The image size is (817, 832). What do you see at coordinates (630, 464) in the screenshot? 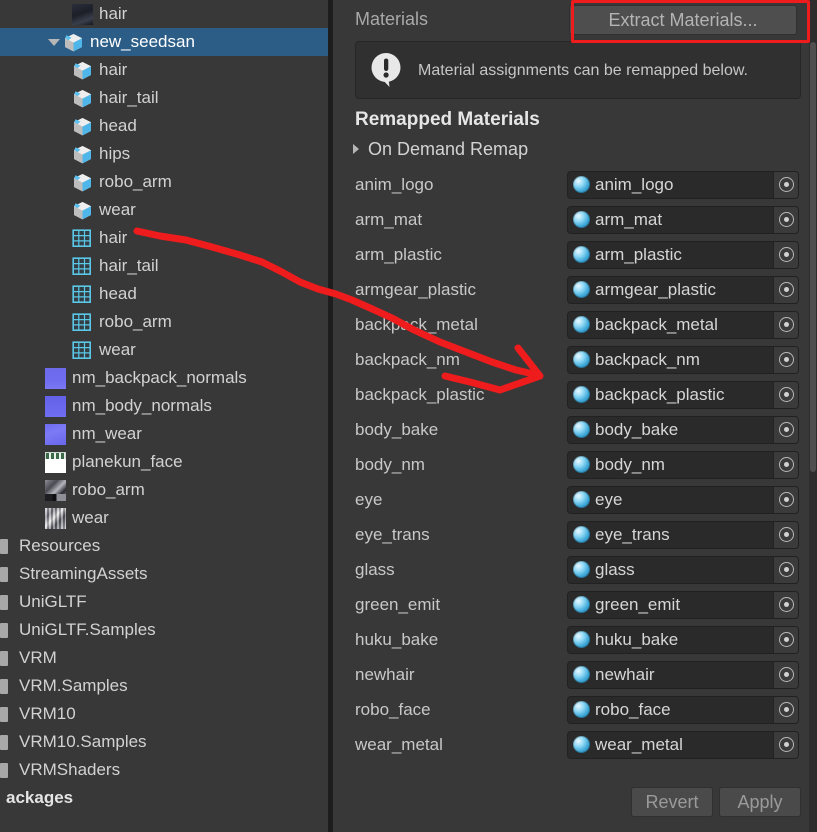
I see `material-target-name: body_nm` at bounding box center [630, 464].